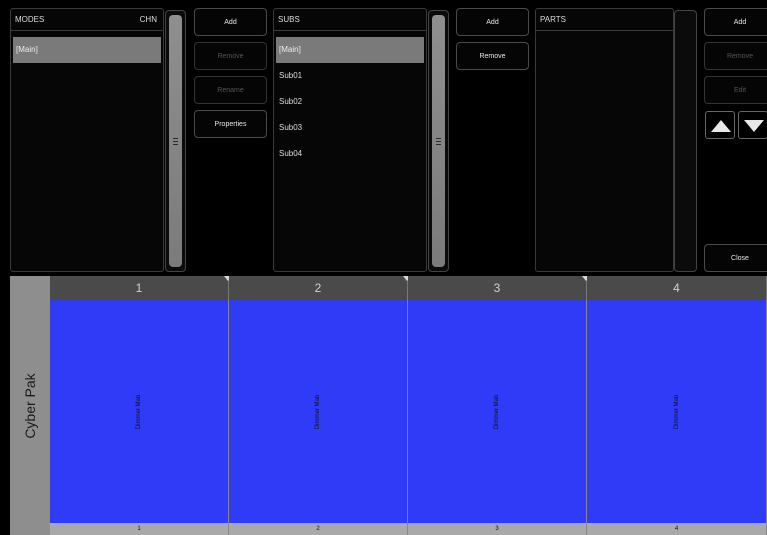 This screenshot has width=767, height=535. I want to click on column-footer-4: 4, so click(677, 529).